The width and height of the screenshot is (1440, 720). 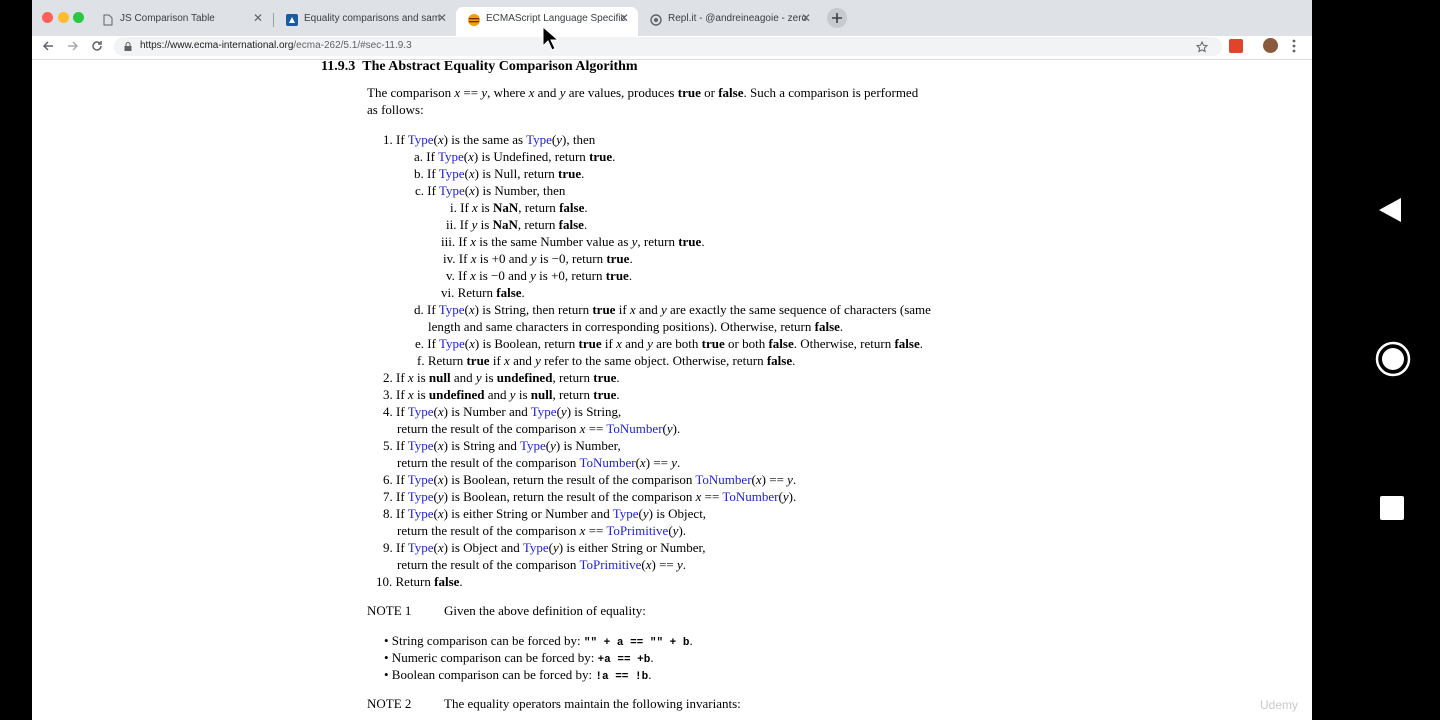 What do you see at coordinates (461, 207) in the screenshot?
I see `text-run: i. If` at bounding box center [461, 207].